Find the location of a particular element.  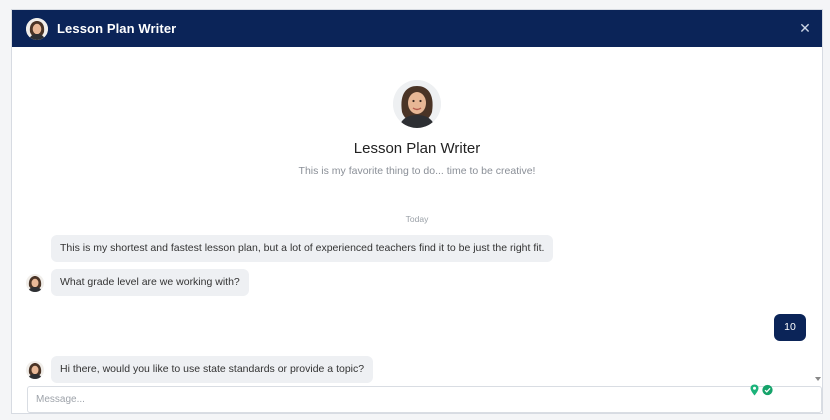

user-message: 10 is located at coordinates (790, 327).